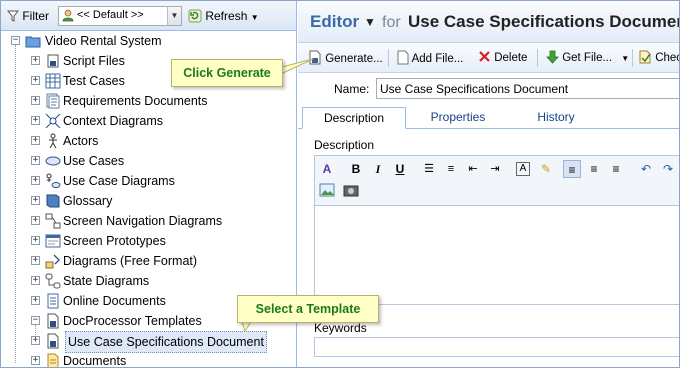 Image resolution: width=680 pixels, height=368 pixels. Describe the element at coordinates (308, 309) in the screenshot. I see `template-callout: Select a Template` at that location.